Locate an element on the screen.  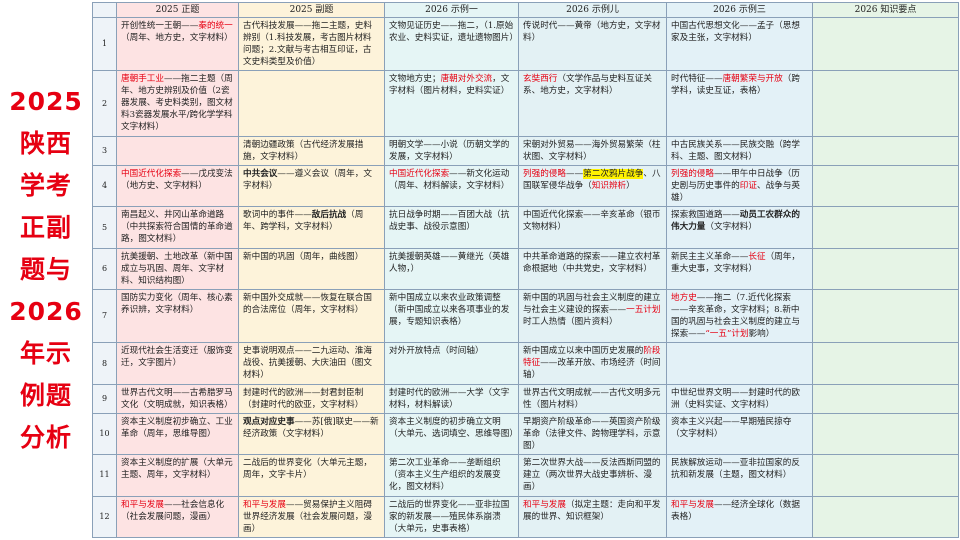
cell-2026-example-3: 中古民族关系——民族交融（跨学科、主题、图文材料） is located at coordinates (739, 151).